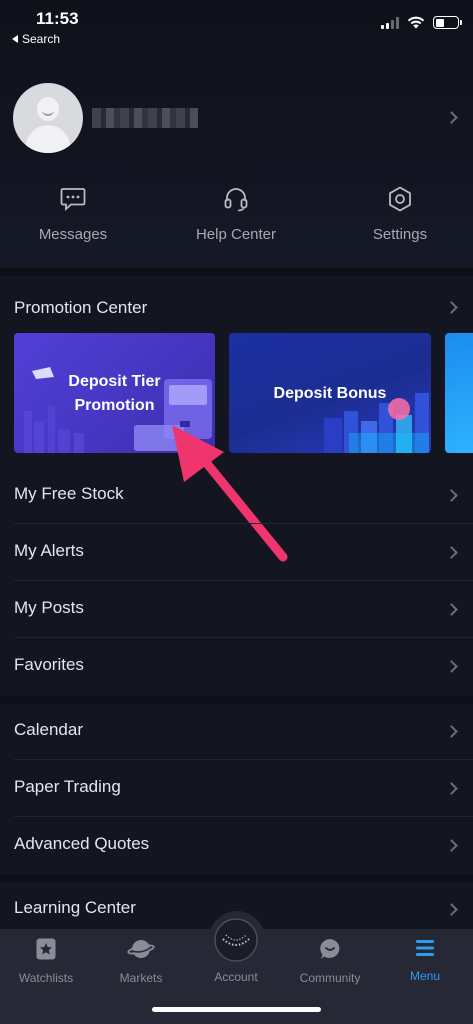  What do you see at coordinates (141, 961) in the screenshot?
I see `tab-markets: Markets` at bounding box center [141, 961].